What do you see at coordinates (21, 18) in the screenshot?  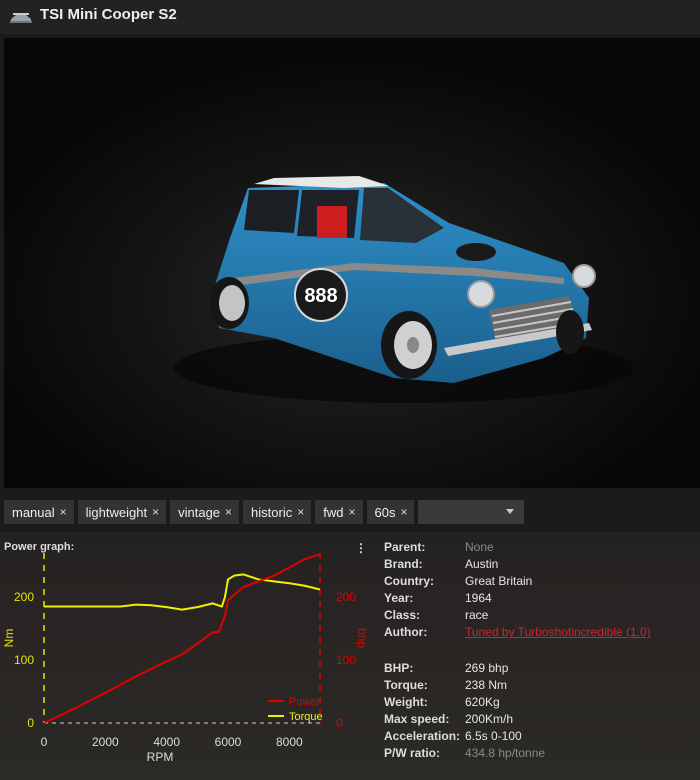 I see `app-logo-icon` at bounding box center [21, 18].